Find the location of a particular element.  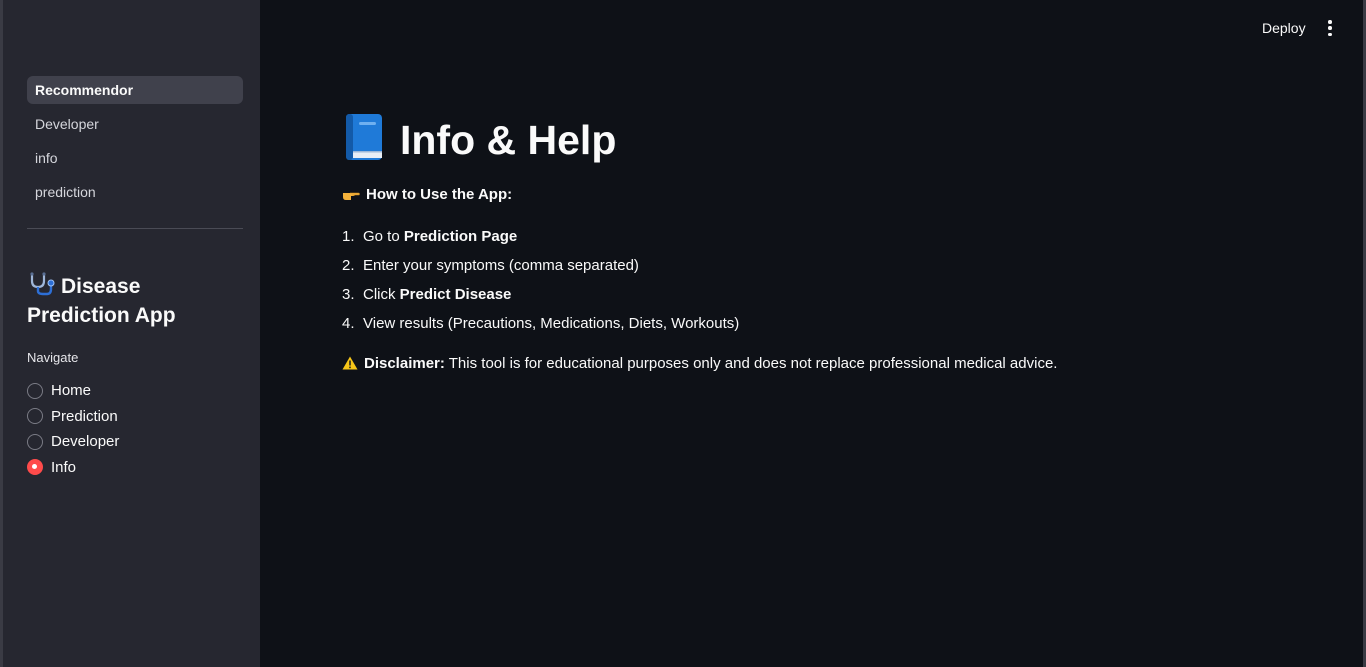

step-bold-text: Prediction Page is located at coordinates (460, 236).